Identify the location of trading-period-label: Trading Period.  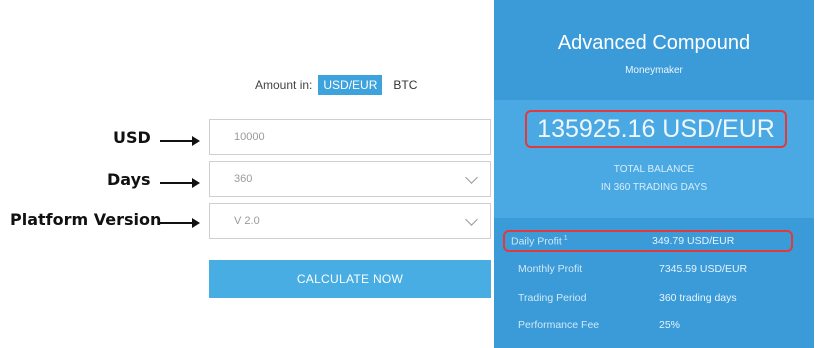
(552, 298).